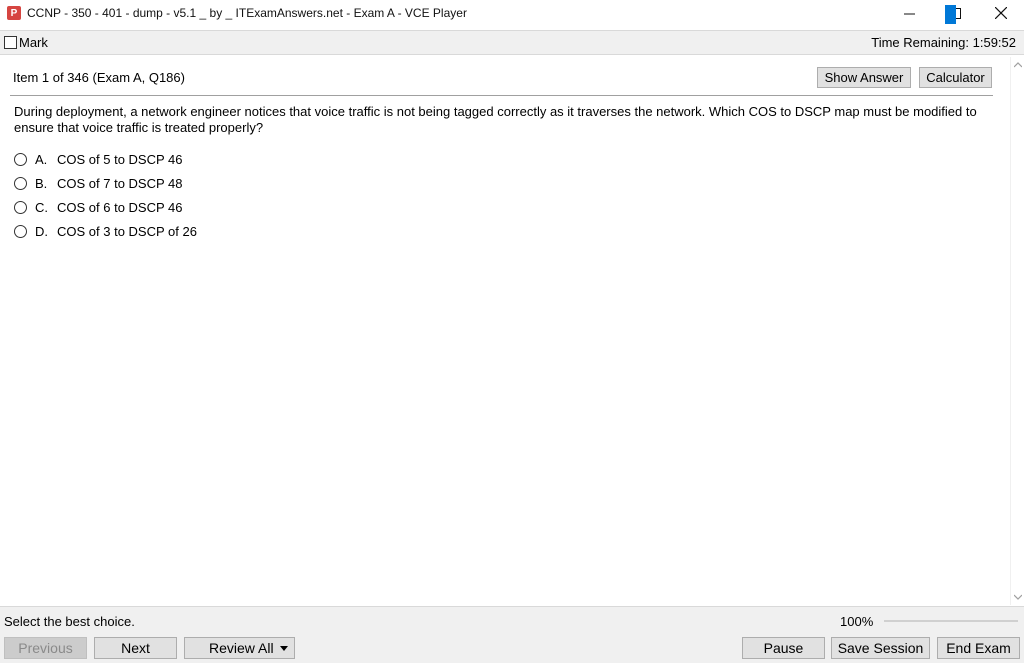 The width and height of the screenshot is (1024, 663). I want to click on next-button: Next, so click(135, 648).